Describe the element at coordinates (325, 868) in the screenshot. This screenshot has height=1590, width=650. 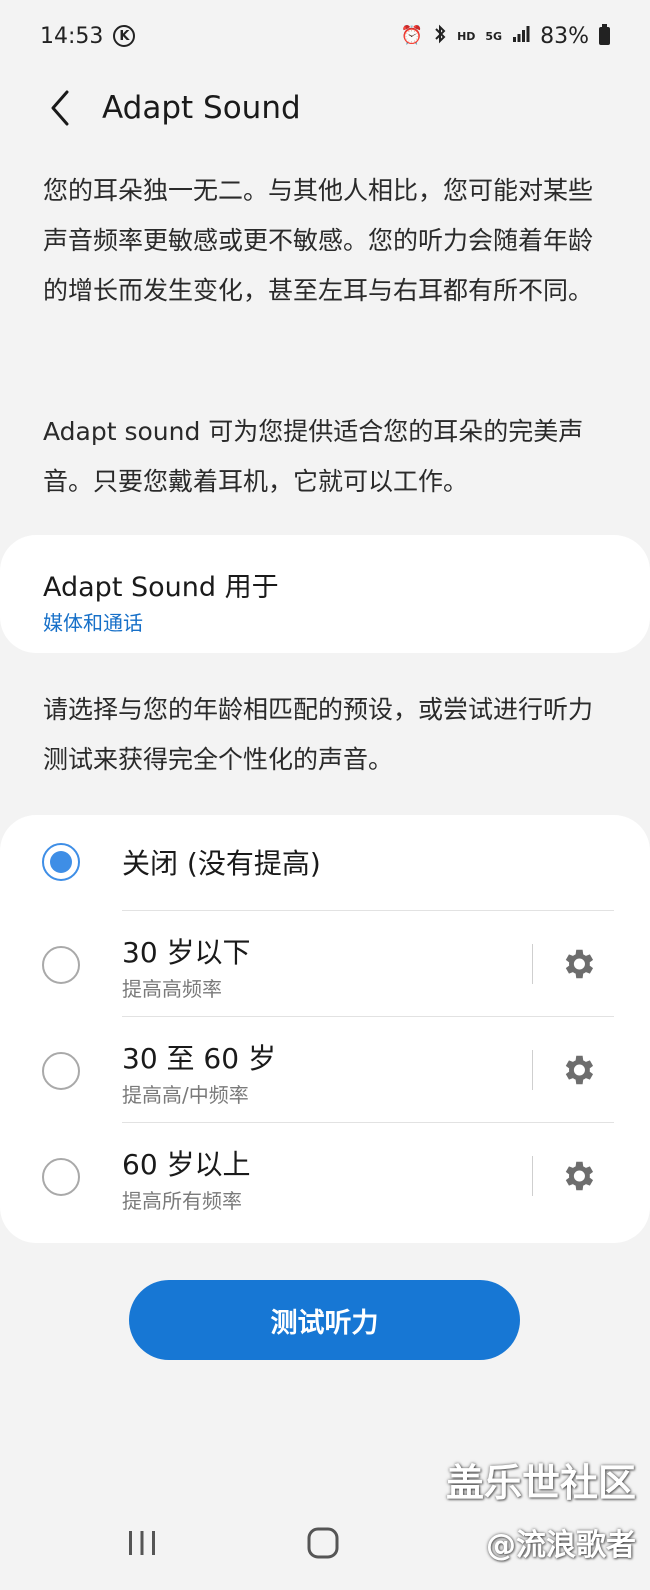
I see `option-off: 关闭 (没有提高)` at that location.